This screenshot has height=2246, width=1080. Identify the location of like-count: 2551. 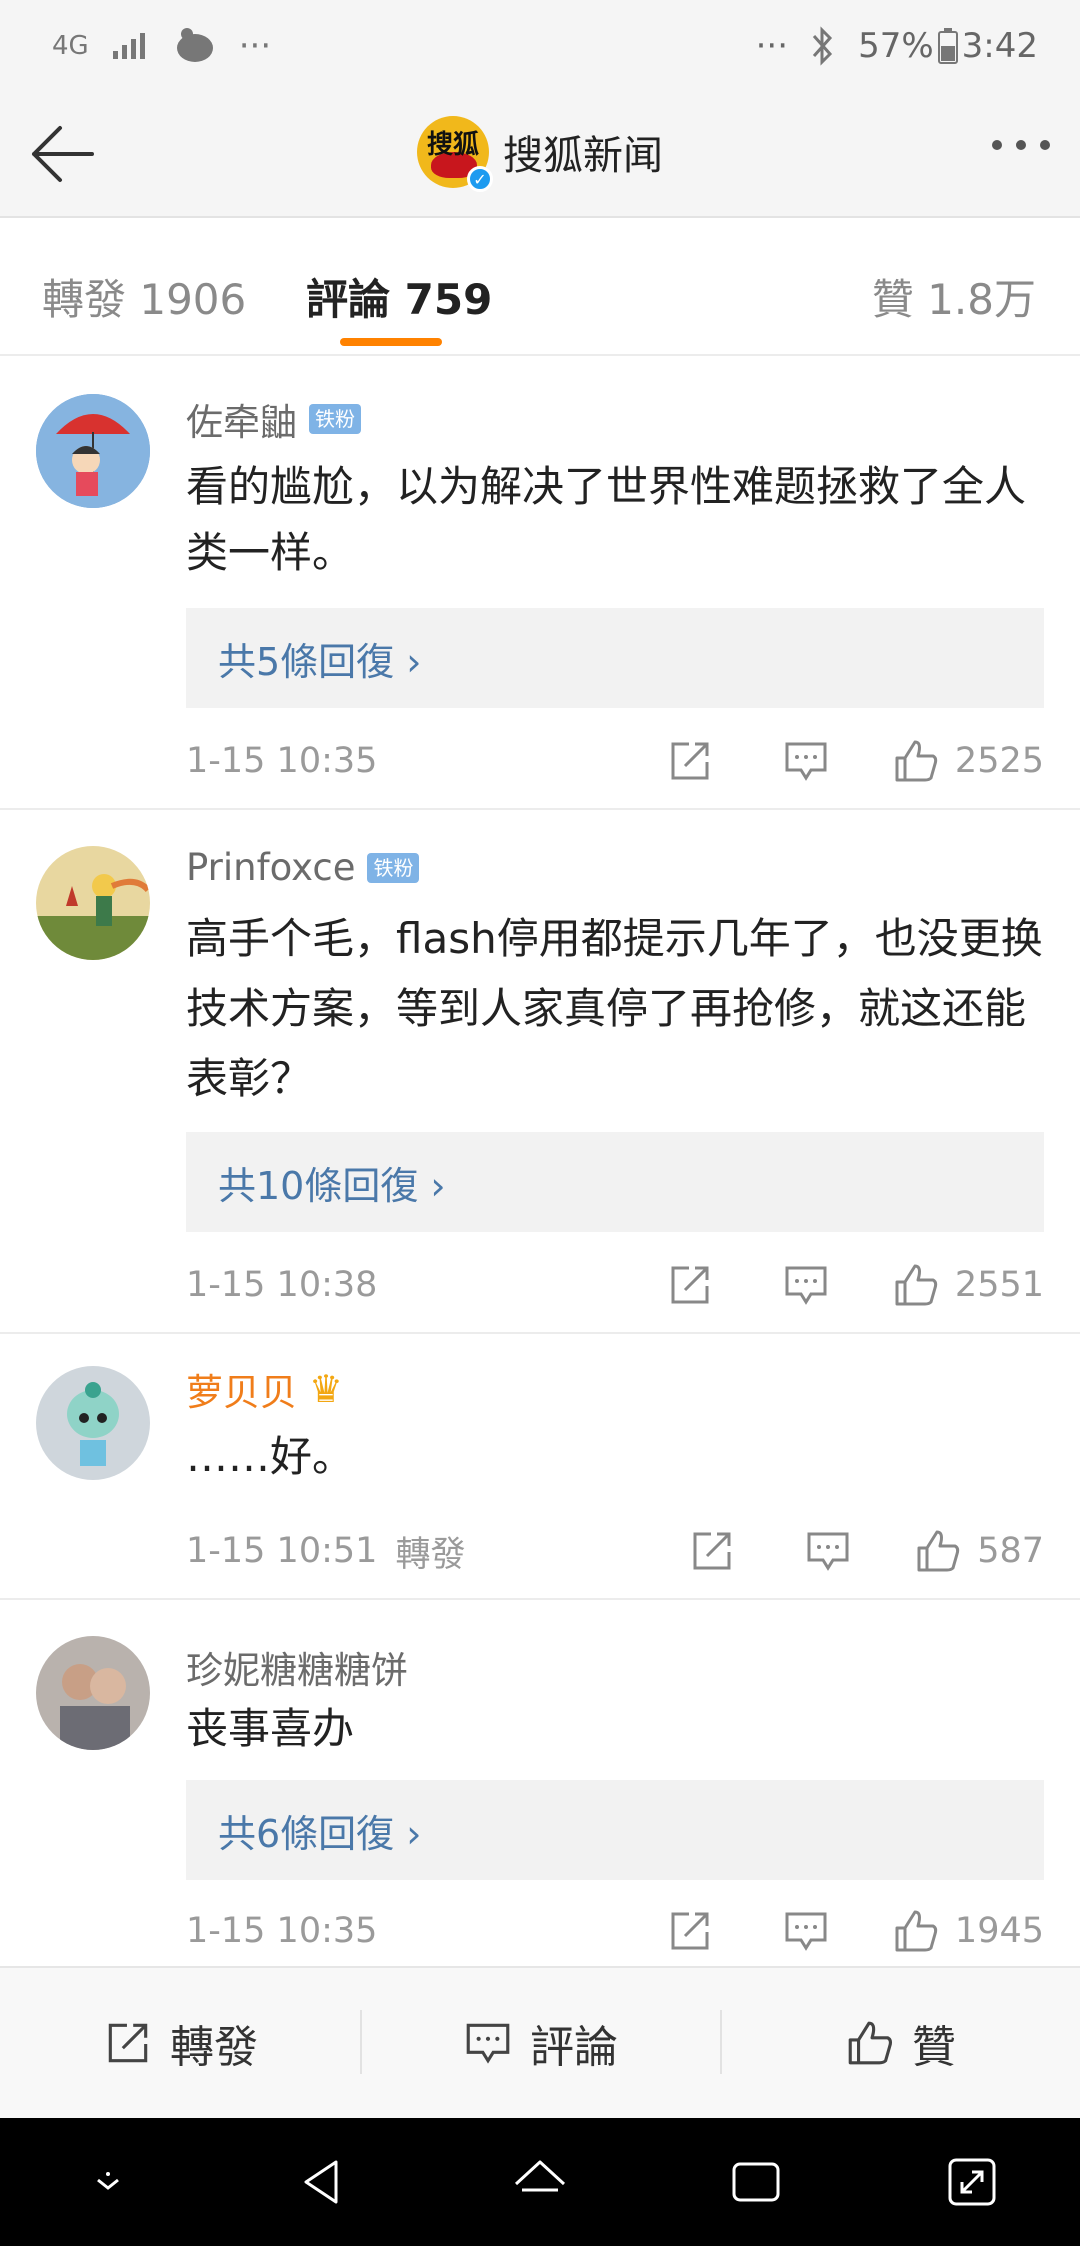
(999, 1285).